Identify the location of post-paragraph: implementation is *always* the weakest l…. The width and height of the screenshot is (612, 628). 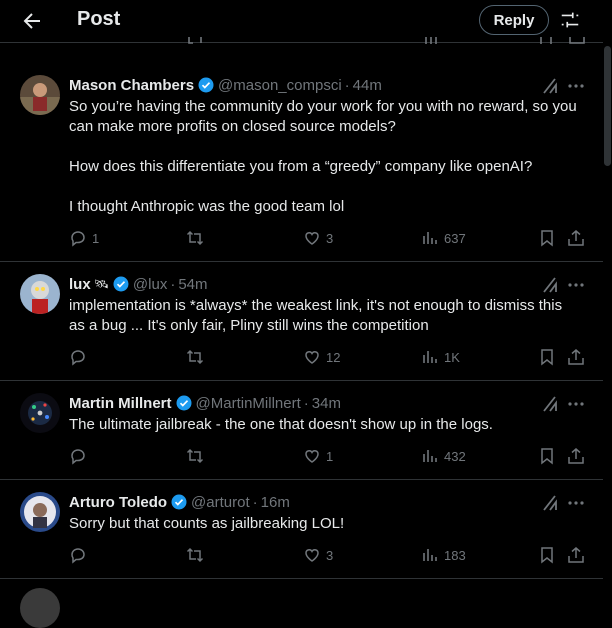
(316, 315).